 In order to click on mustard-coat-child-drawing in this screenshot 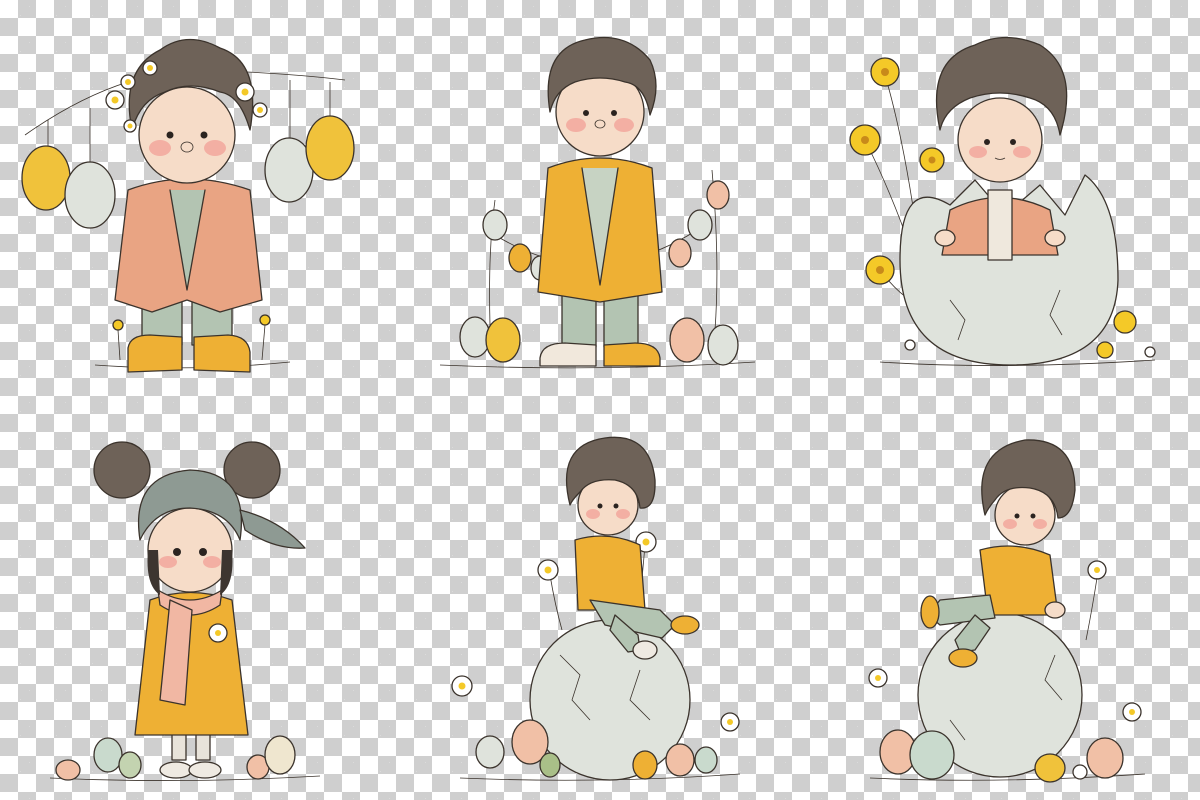, I will do `click(597, 202)`.